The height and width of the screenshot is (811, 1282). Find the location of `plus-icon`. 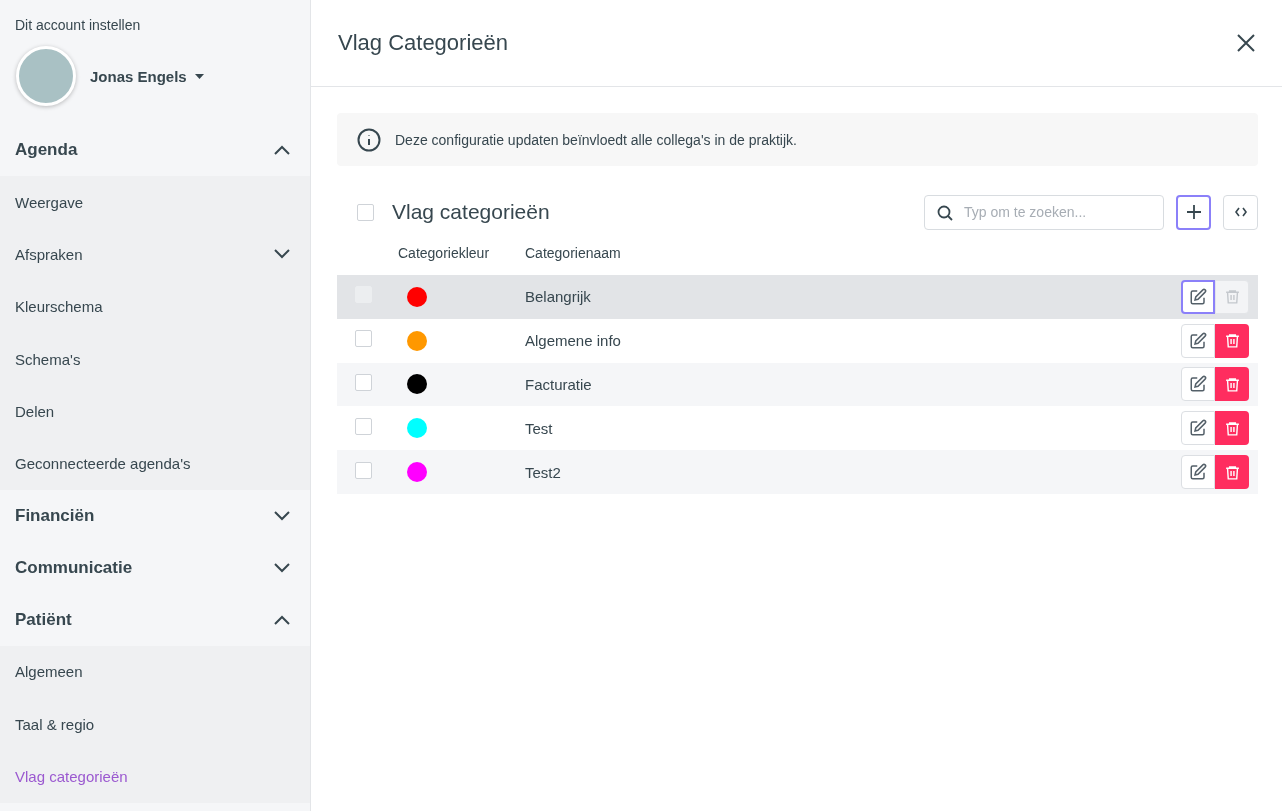

plus-icon is located at coordinates (1193, 212).